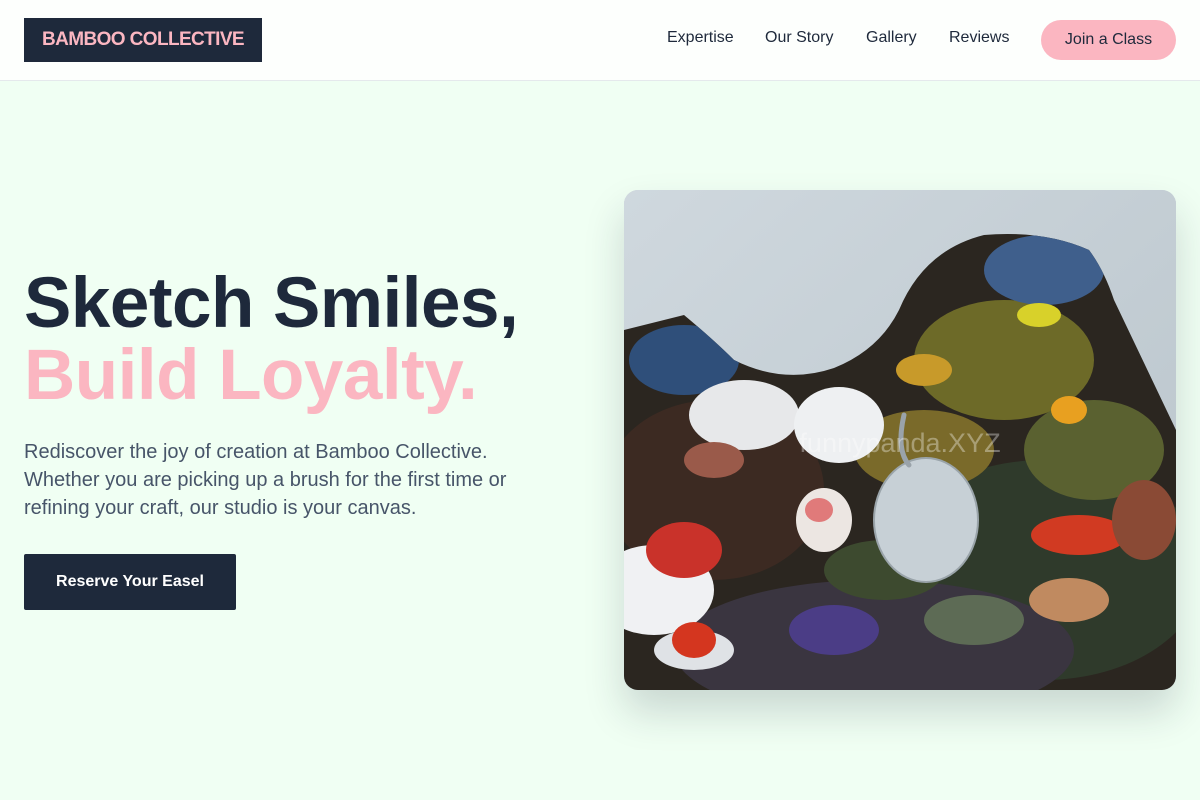  I want to click on nav-link-gallery: Gallery, so click(891, 38).